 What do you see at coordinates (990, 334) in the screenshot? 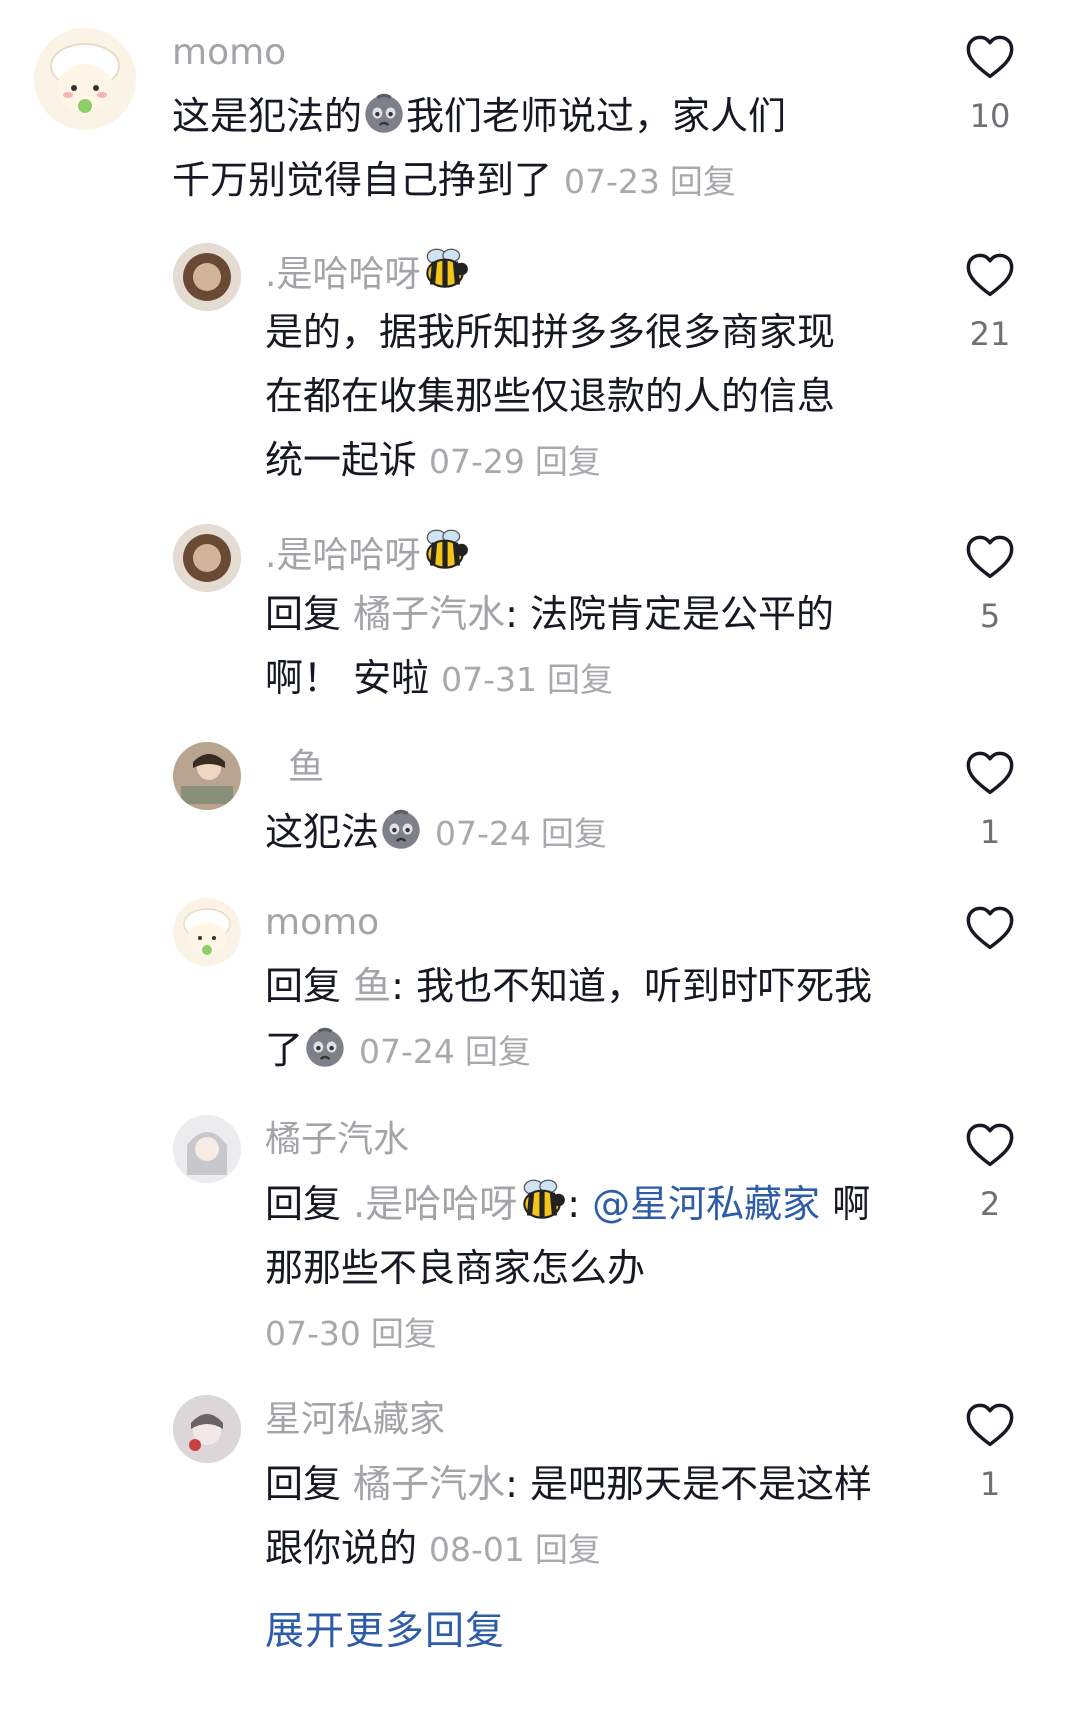
I see `like-count: 21` at bounding box center [990, 334].